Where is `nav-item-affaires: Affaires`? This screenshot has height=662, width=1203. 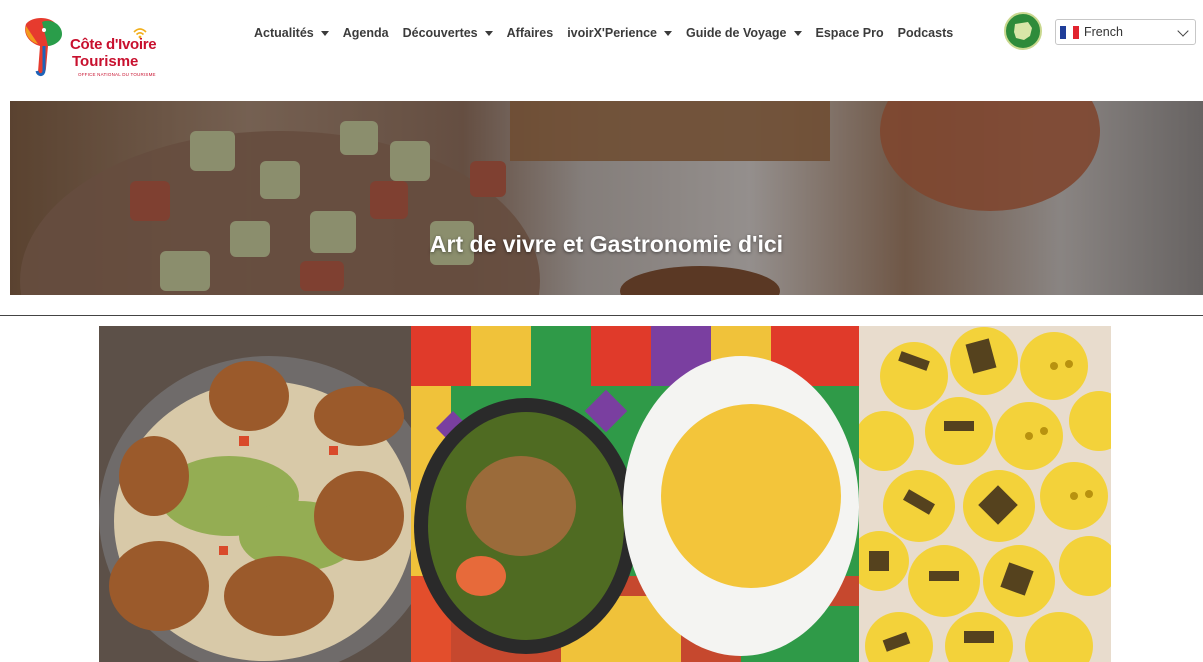
nav-item-affaires: Affaires is located at coordinates (530, 33).